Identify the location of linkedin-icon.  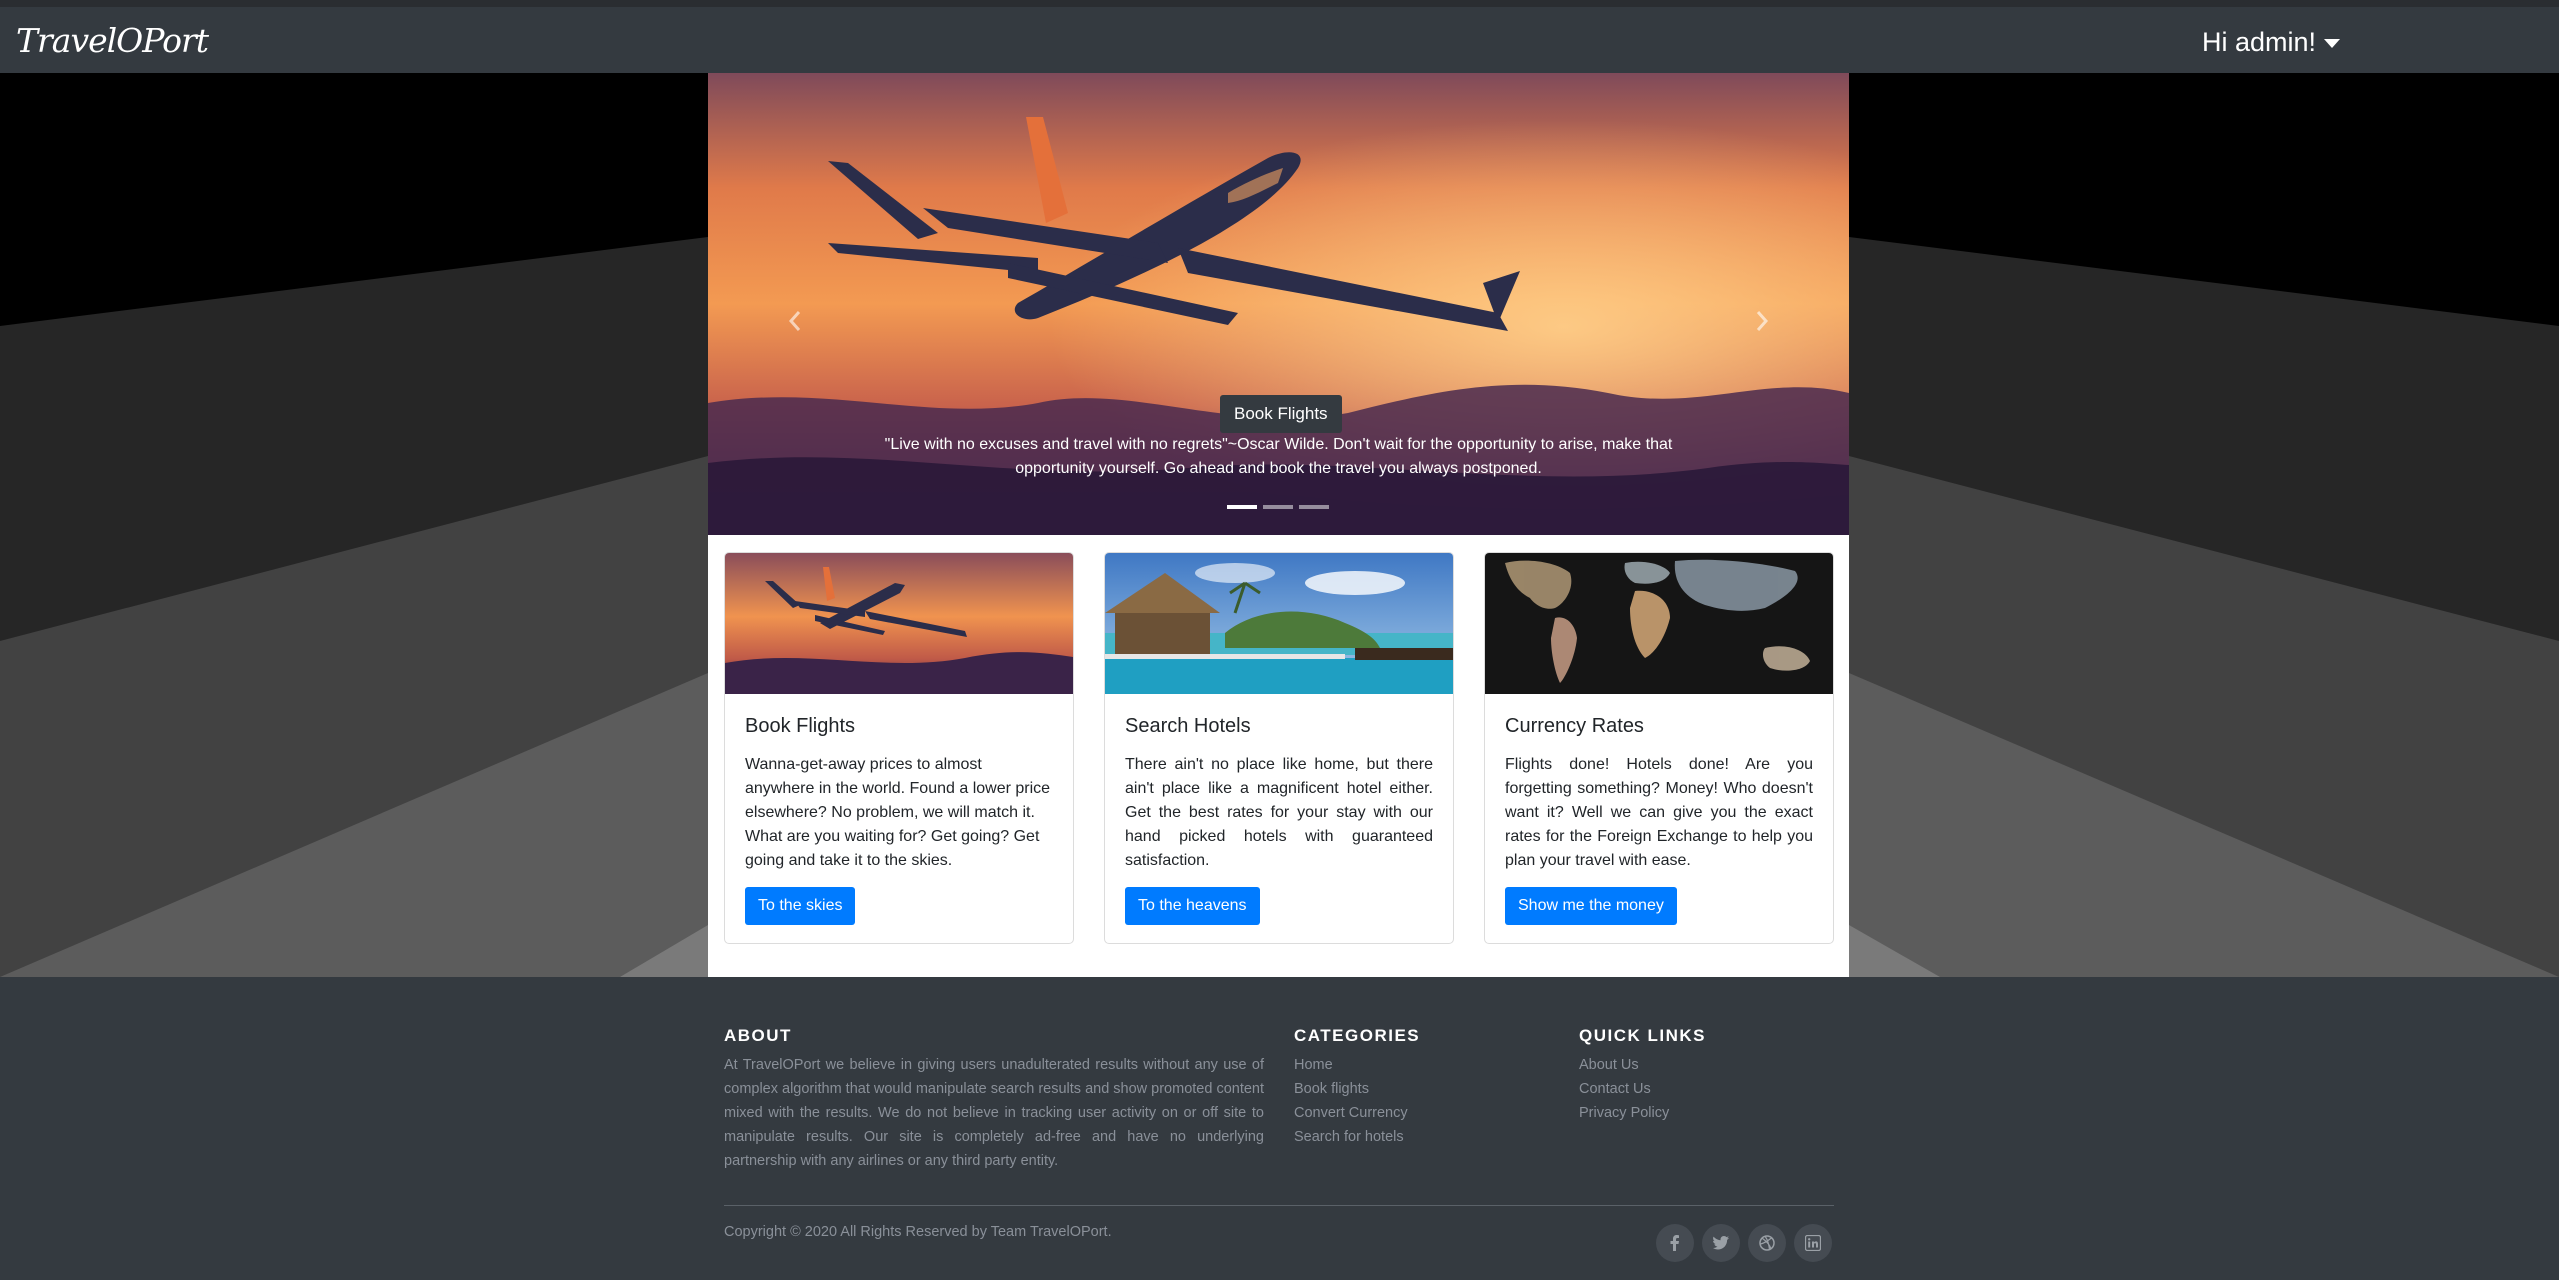
(1813, 1243).